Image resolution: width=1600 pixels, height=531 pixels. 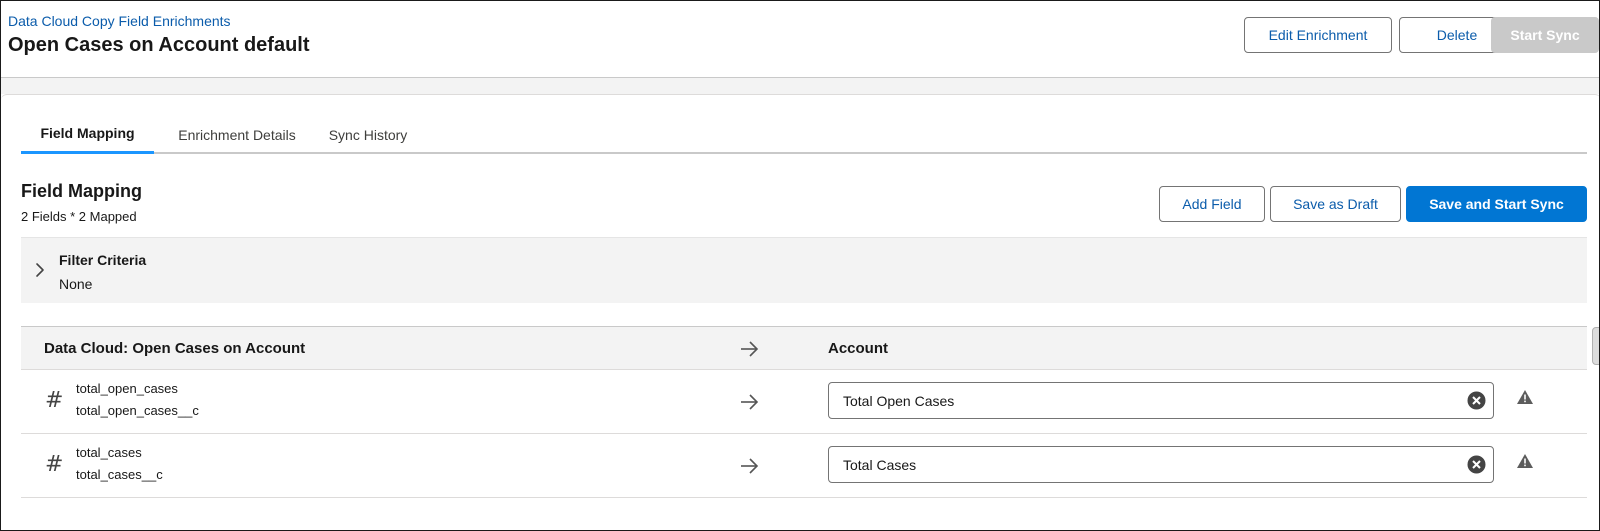 I want to click on start-sync-button: Start Sync, so click(x=1545, y=35).